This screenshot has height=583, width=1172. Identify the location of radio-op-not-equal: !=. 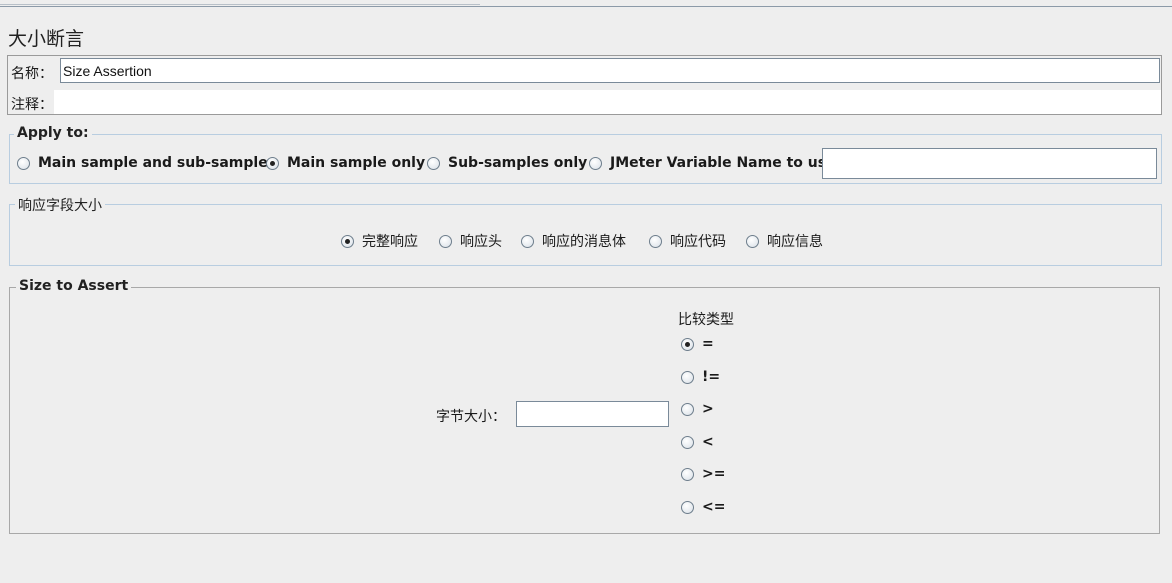
(700, 377).